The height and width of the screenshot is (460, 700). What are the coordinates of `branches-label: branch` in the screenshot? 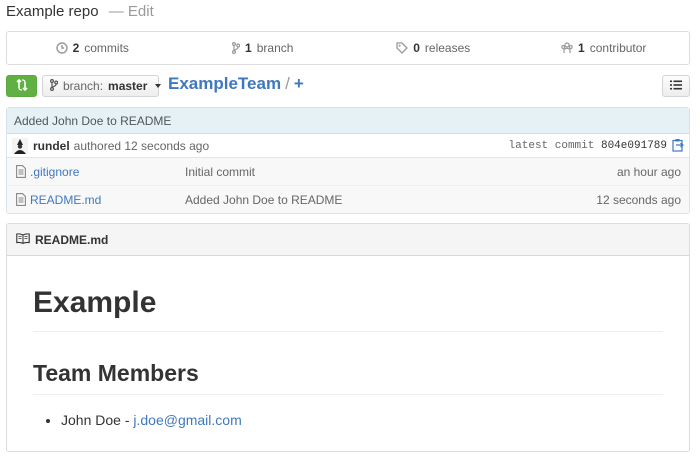 It's located at (275, 48).